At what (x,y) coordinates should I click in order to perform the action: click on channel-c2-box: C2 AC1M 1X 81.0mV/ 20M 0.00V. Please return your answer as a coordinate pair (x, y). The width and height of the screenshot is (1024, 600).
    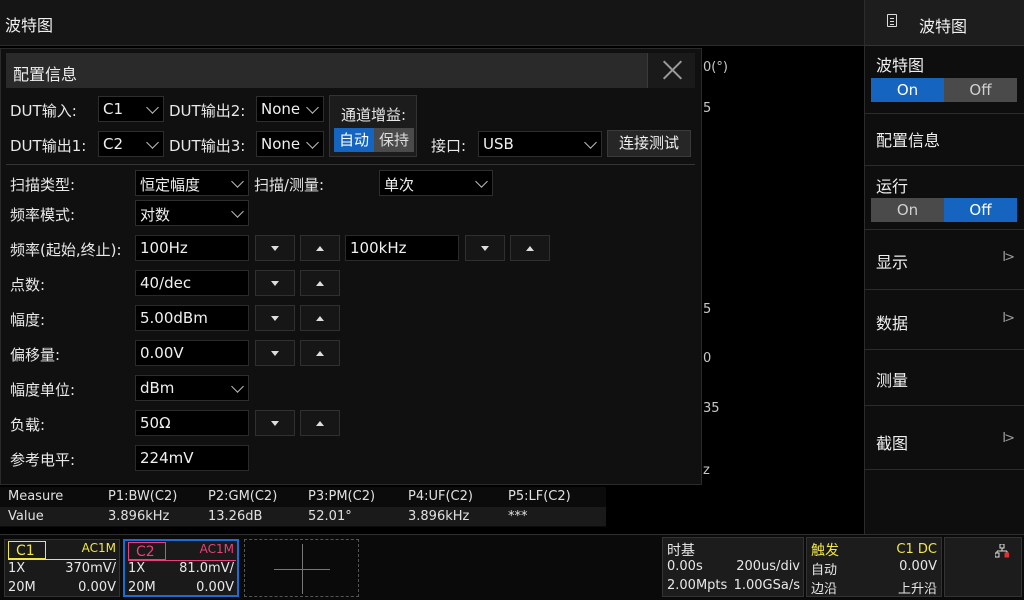
    Looking at the image, I should click on (181, 568).